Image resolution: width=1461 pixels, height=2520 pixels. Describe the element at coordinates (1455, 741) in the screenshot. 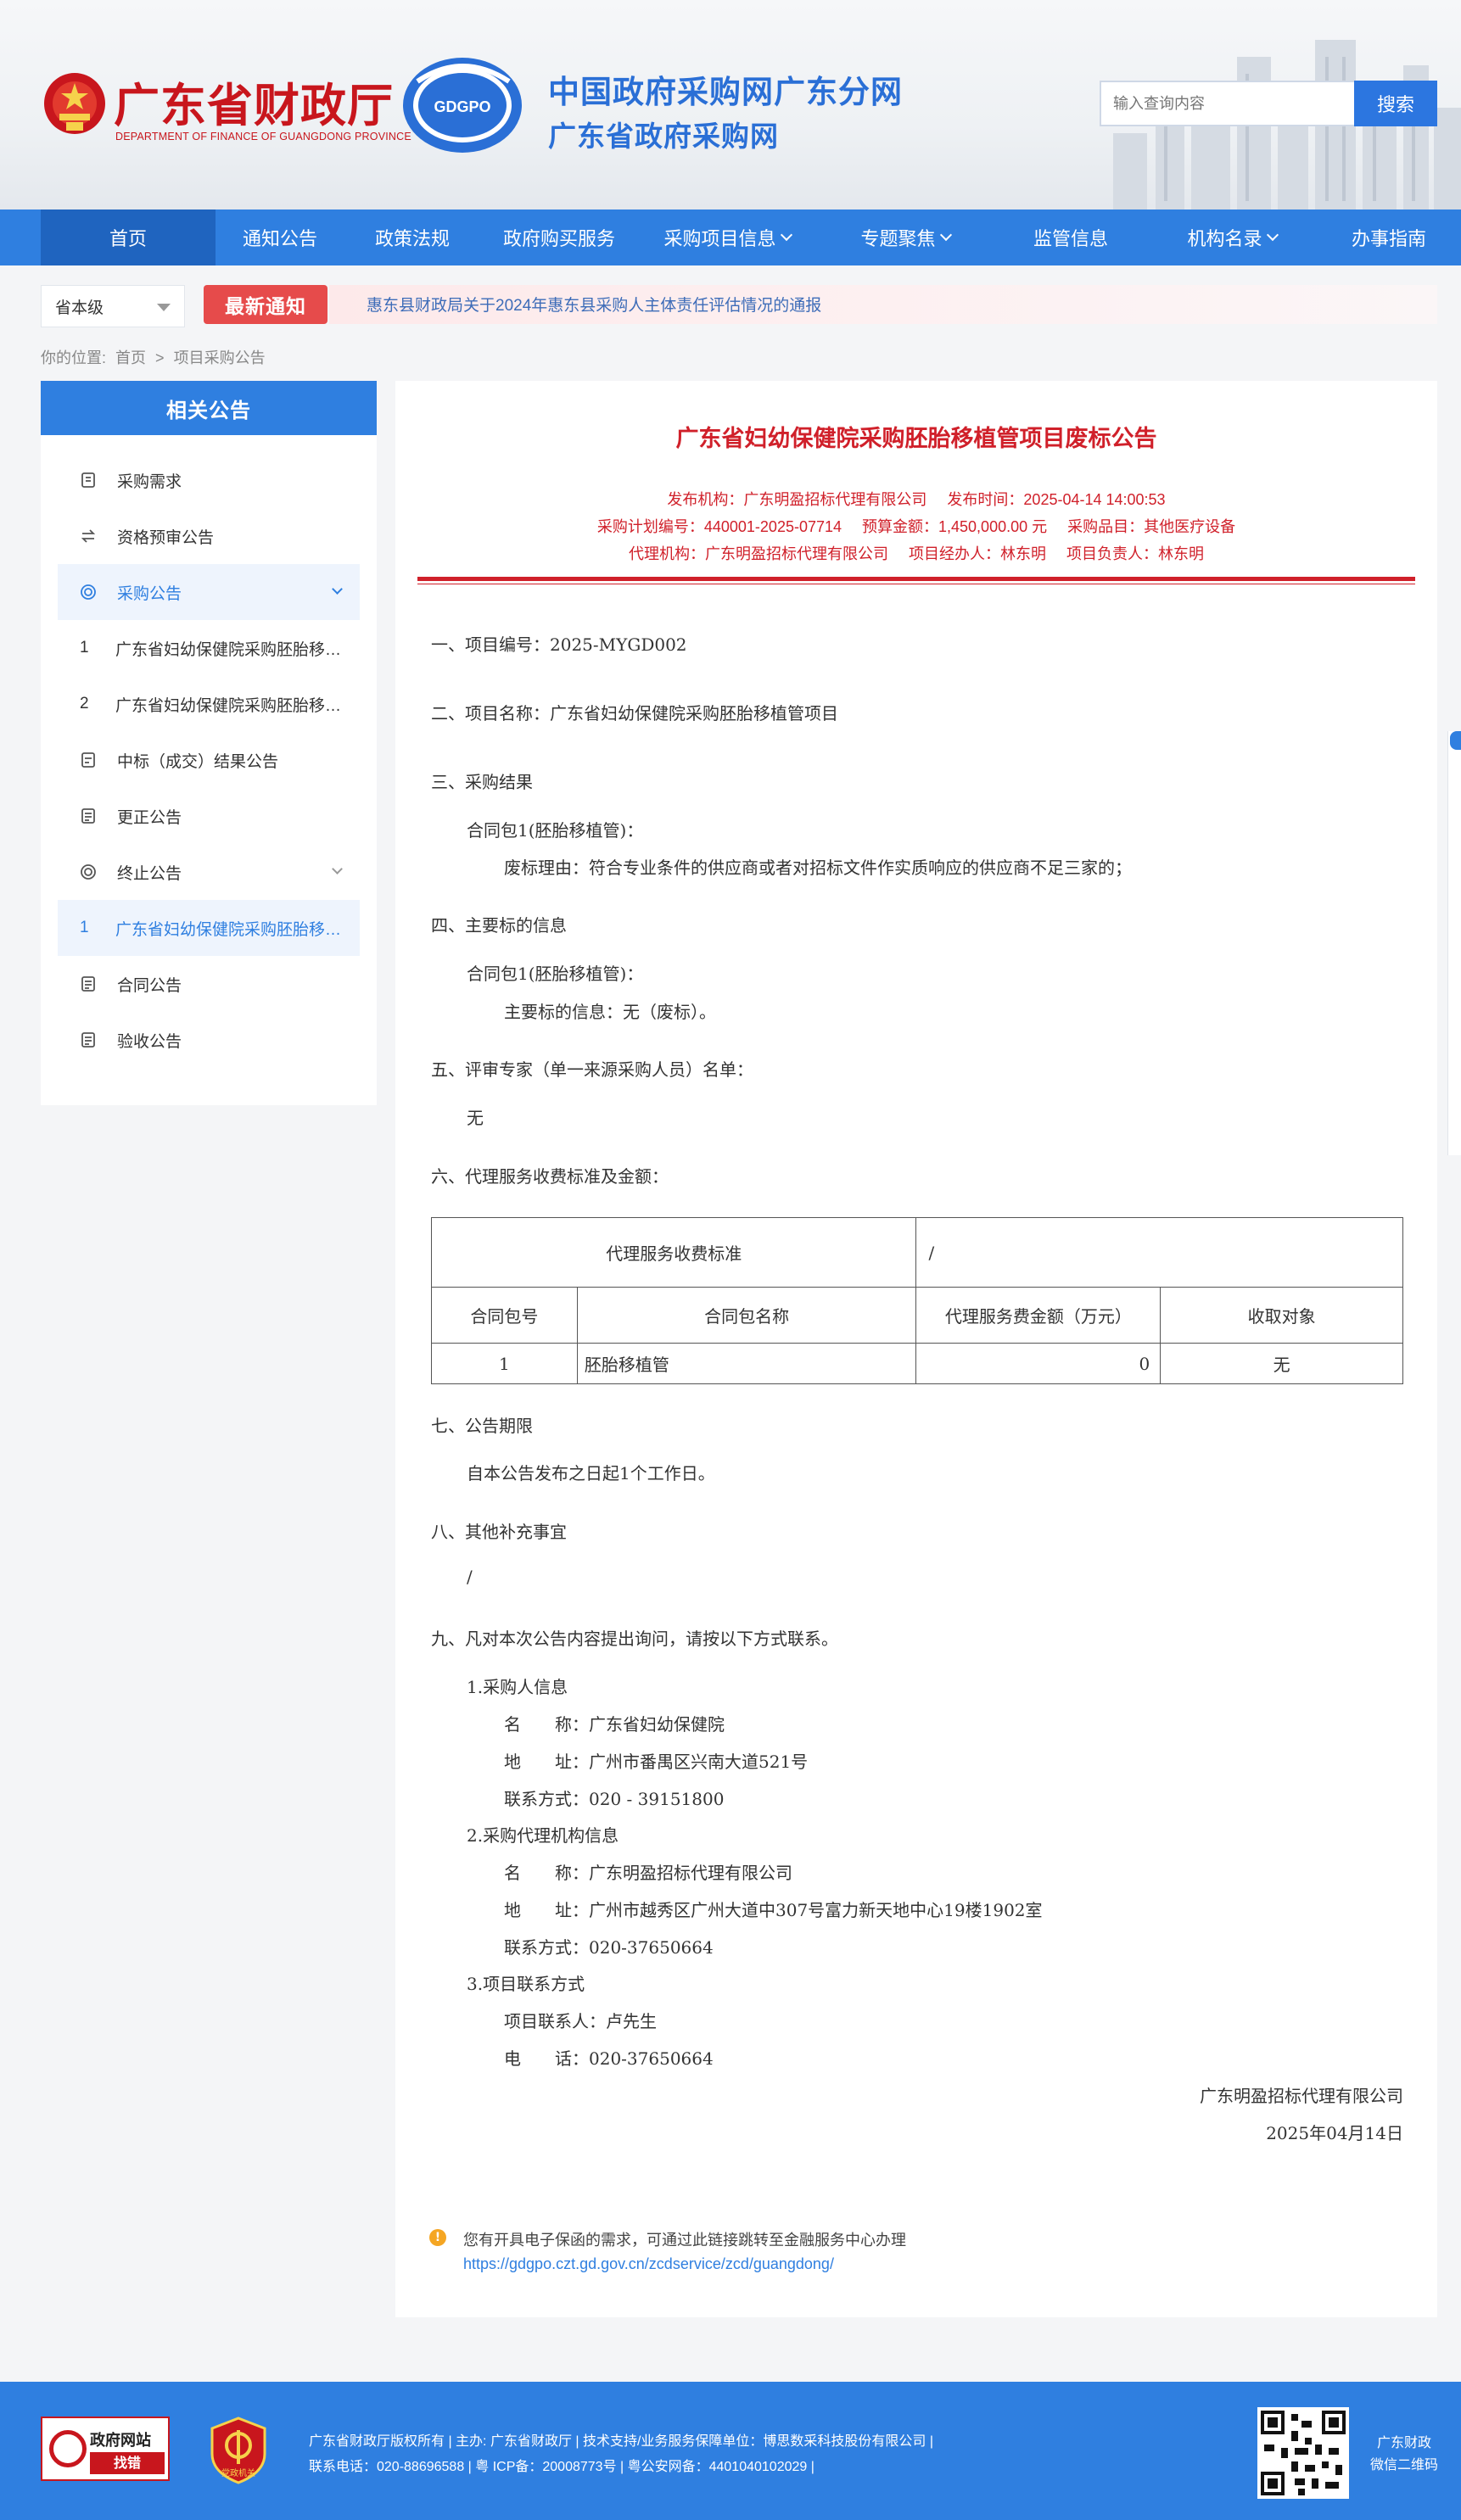

I see `float-tab-handle` at that location.